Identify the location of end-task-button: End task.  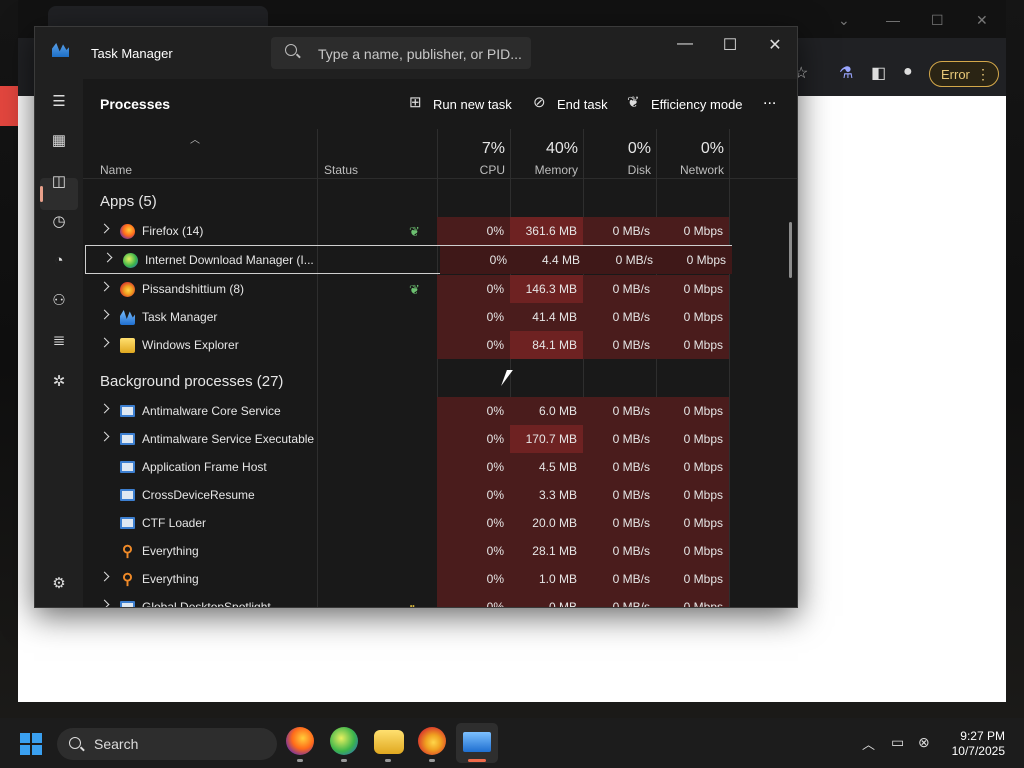
(582, 104).